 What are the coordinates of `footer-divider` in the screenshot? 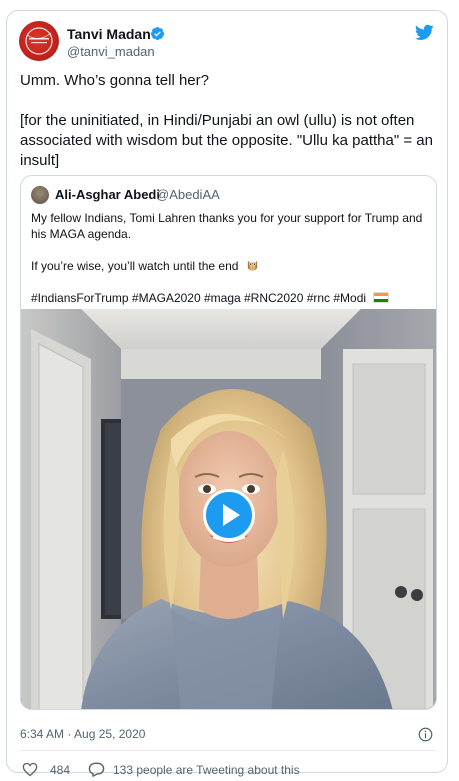 It's located at (228, 750).